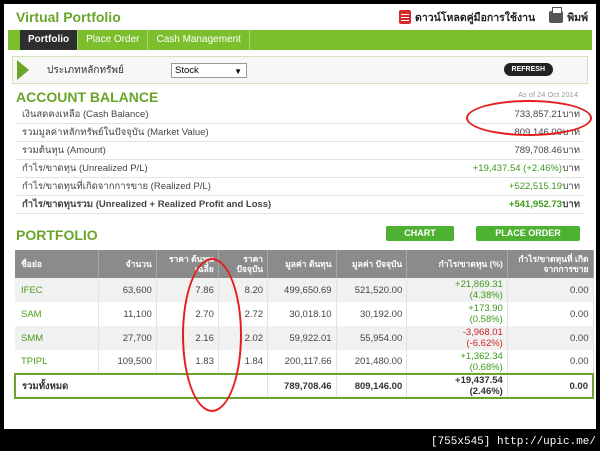 This screenshot has width=600, height=451. Describe the element at coordinates (535, 186) in the screenshot. I see `balance-value: +522,515.19` at that location.